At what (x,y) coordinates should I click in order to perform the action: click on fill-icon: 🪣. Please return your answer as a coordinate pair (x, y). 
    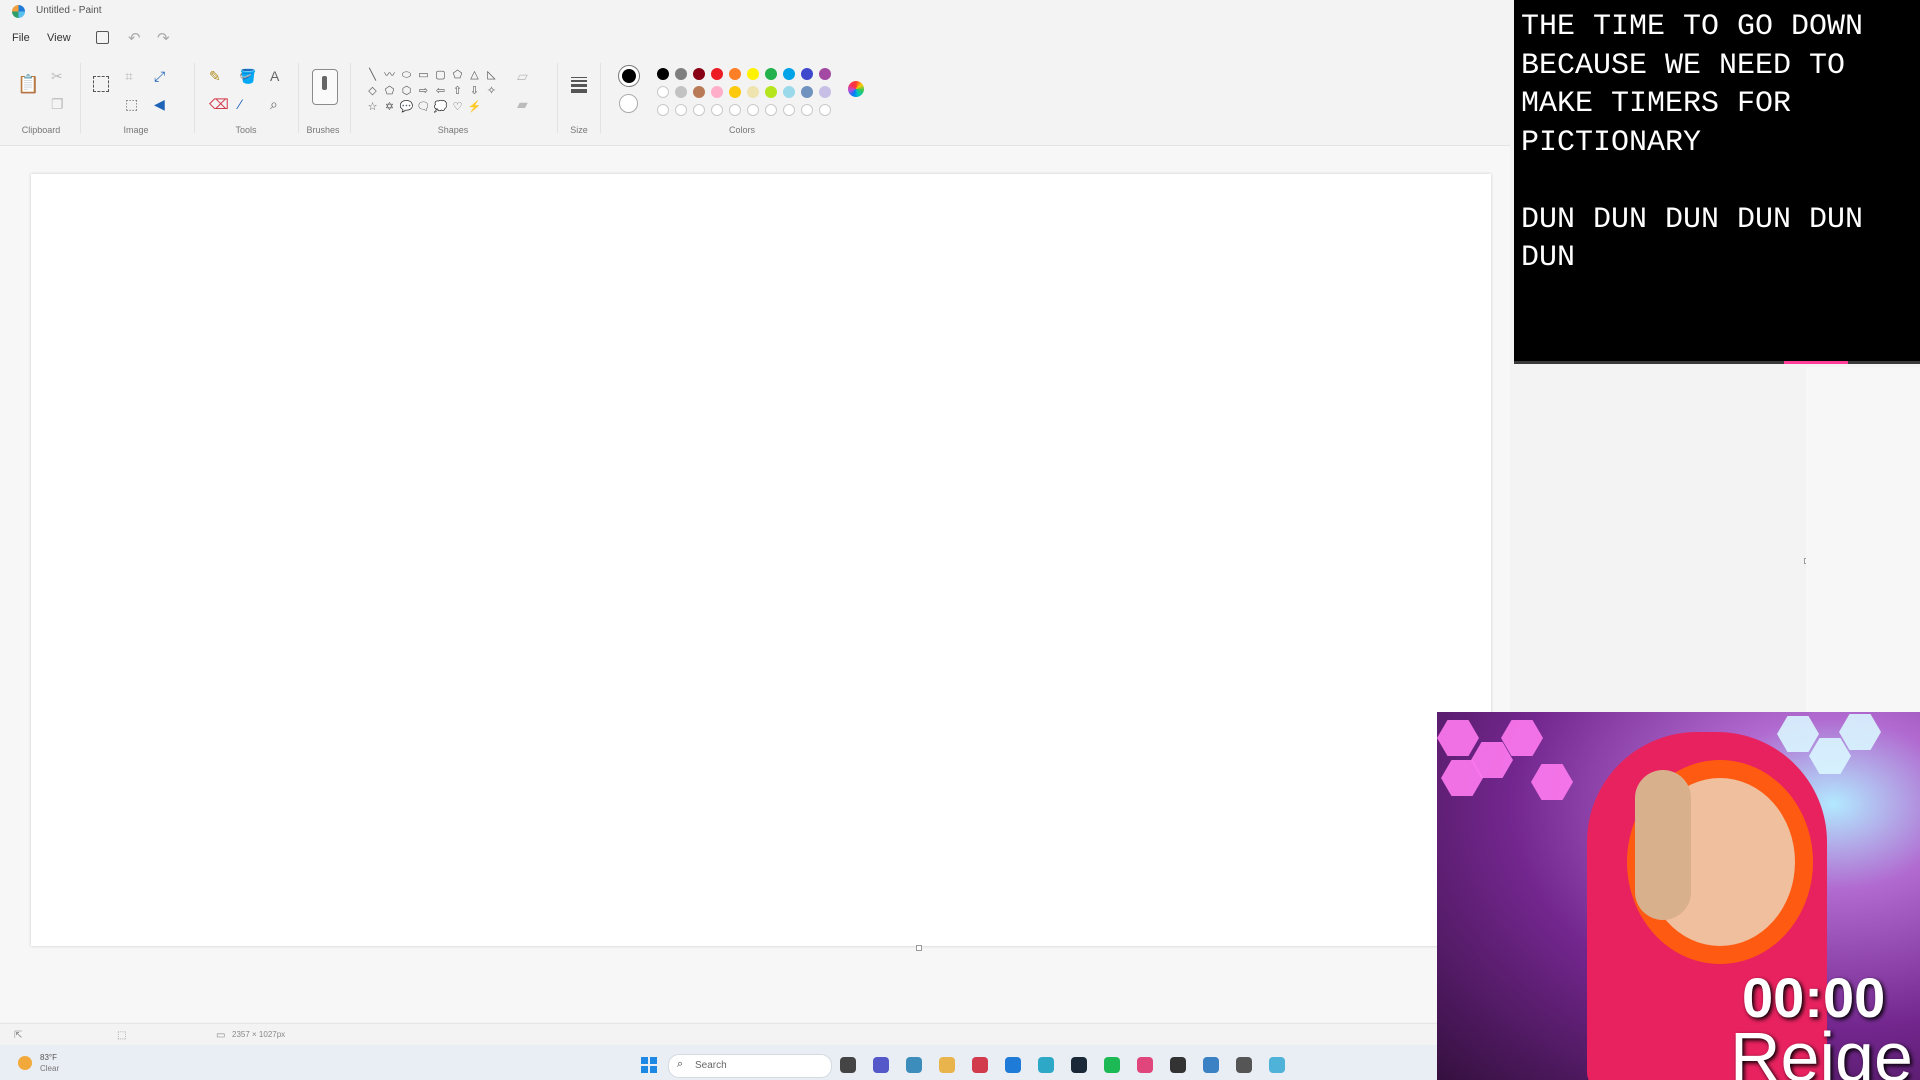
    Looking at the image, I should click on (247, 76).